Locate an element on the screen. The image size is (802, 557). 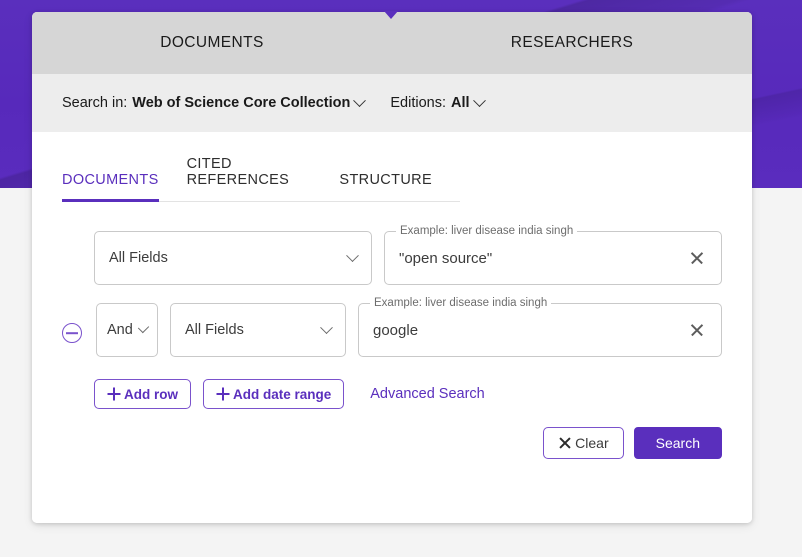
editions-label: Editions: is located at coordinates (418, 103).